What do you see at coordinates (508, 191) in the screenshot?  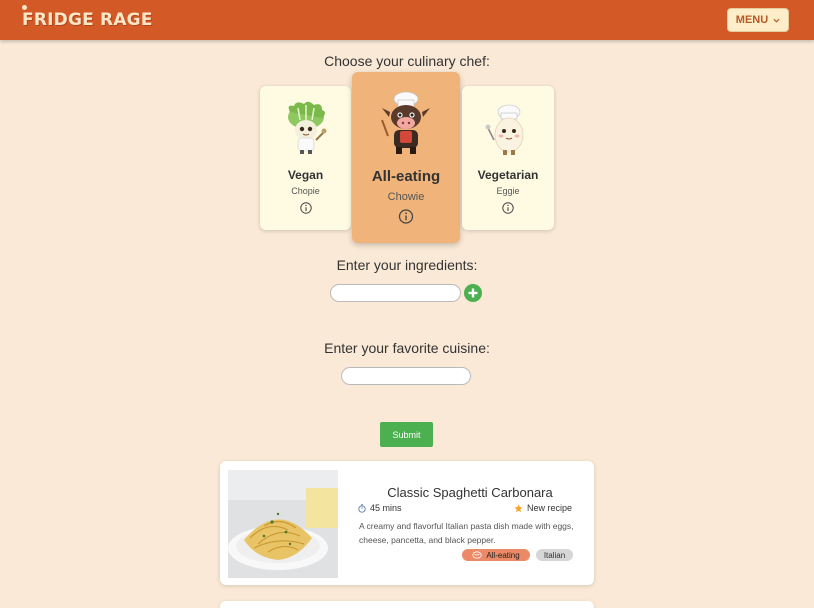 I see `chef-nickname: Eggie` at bounding box center [508, 191].